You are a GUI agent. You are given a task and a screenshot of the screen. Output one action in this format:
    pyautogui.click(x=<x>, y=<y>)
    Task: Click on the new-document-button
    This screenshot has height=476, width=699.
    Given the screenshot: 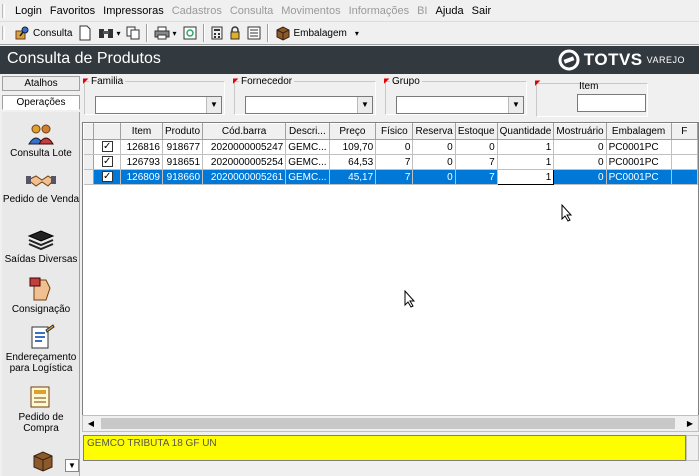 What is the action you would take?
    pyautogui.click(x=85, y=33)
    